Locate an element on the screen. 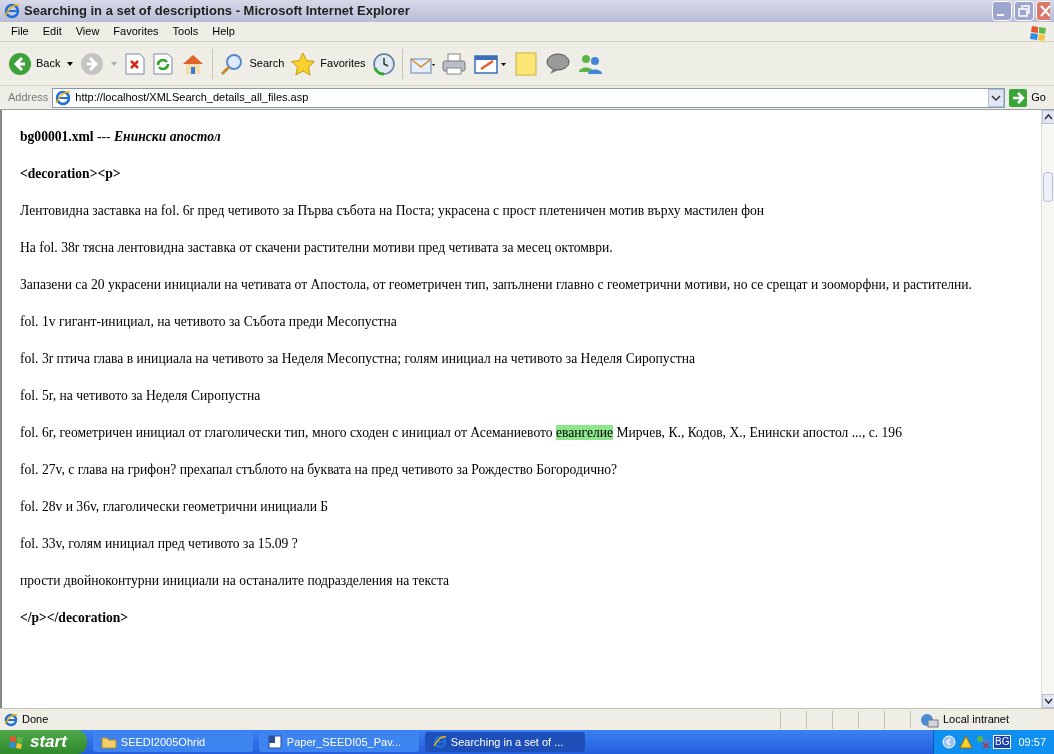  window-title: Searching in a set of descriptions - Microsoft Internet Explorer is located at coordinates (217, 11).